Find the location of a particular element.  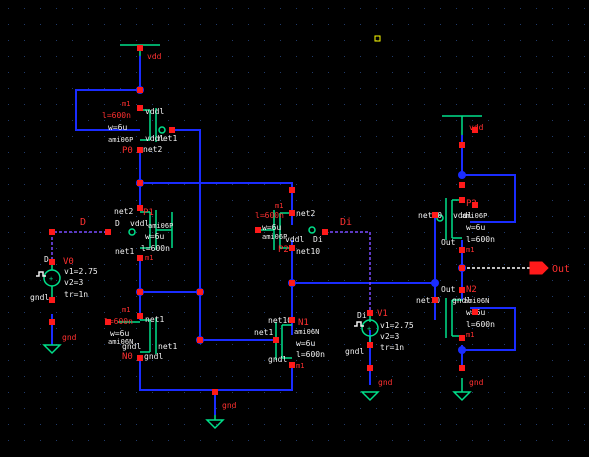

n0-net1-side: net1 is located at coordinates (167, 346).